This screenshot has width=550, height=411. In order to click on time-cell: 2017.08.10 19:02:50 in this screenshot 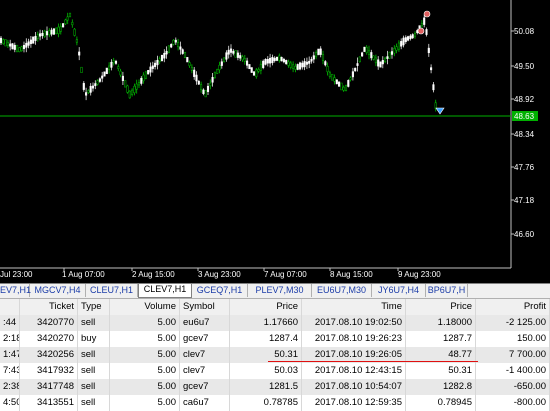, I will do `click(354, 323)`.